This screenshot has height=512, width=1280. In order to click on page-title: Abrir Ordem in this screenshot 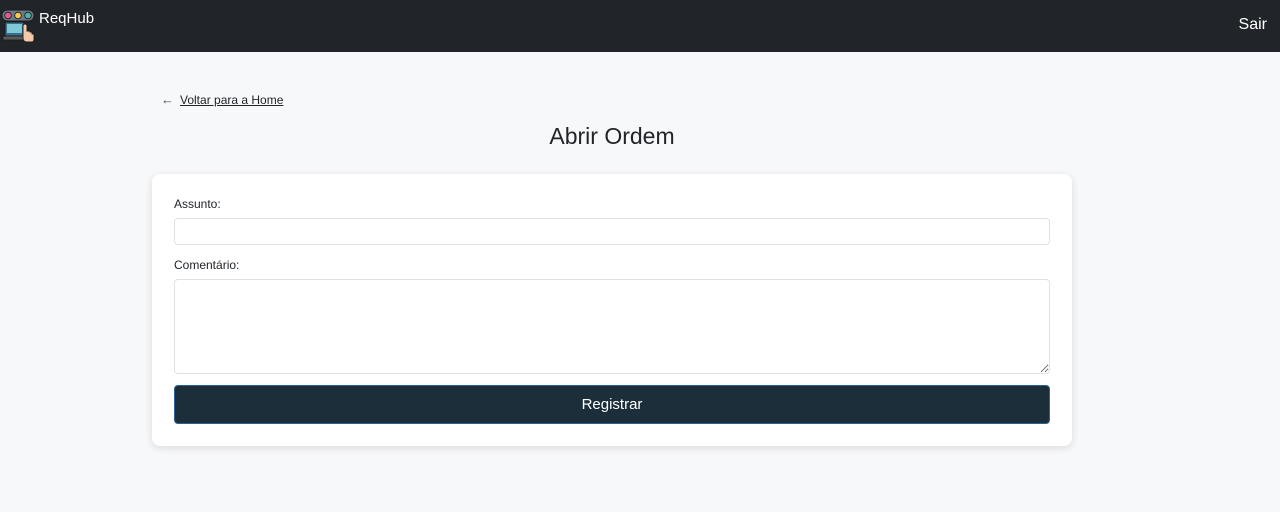, I will do `click(612, 136)`.